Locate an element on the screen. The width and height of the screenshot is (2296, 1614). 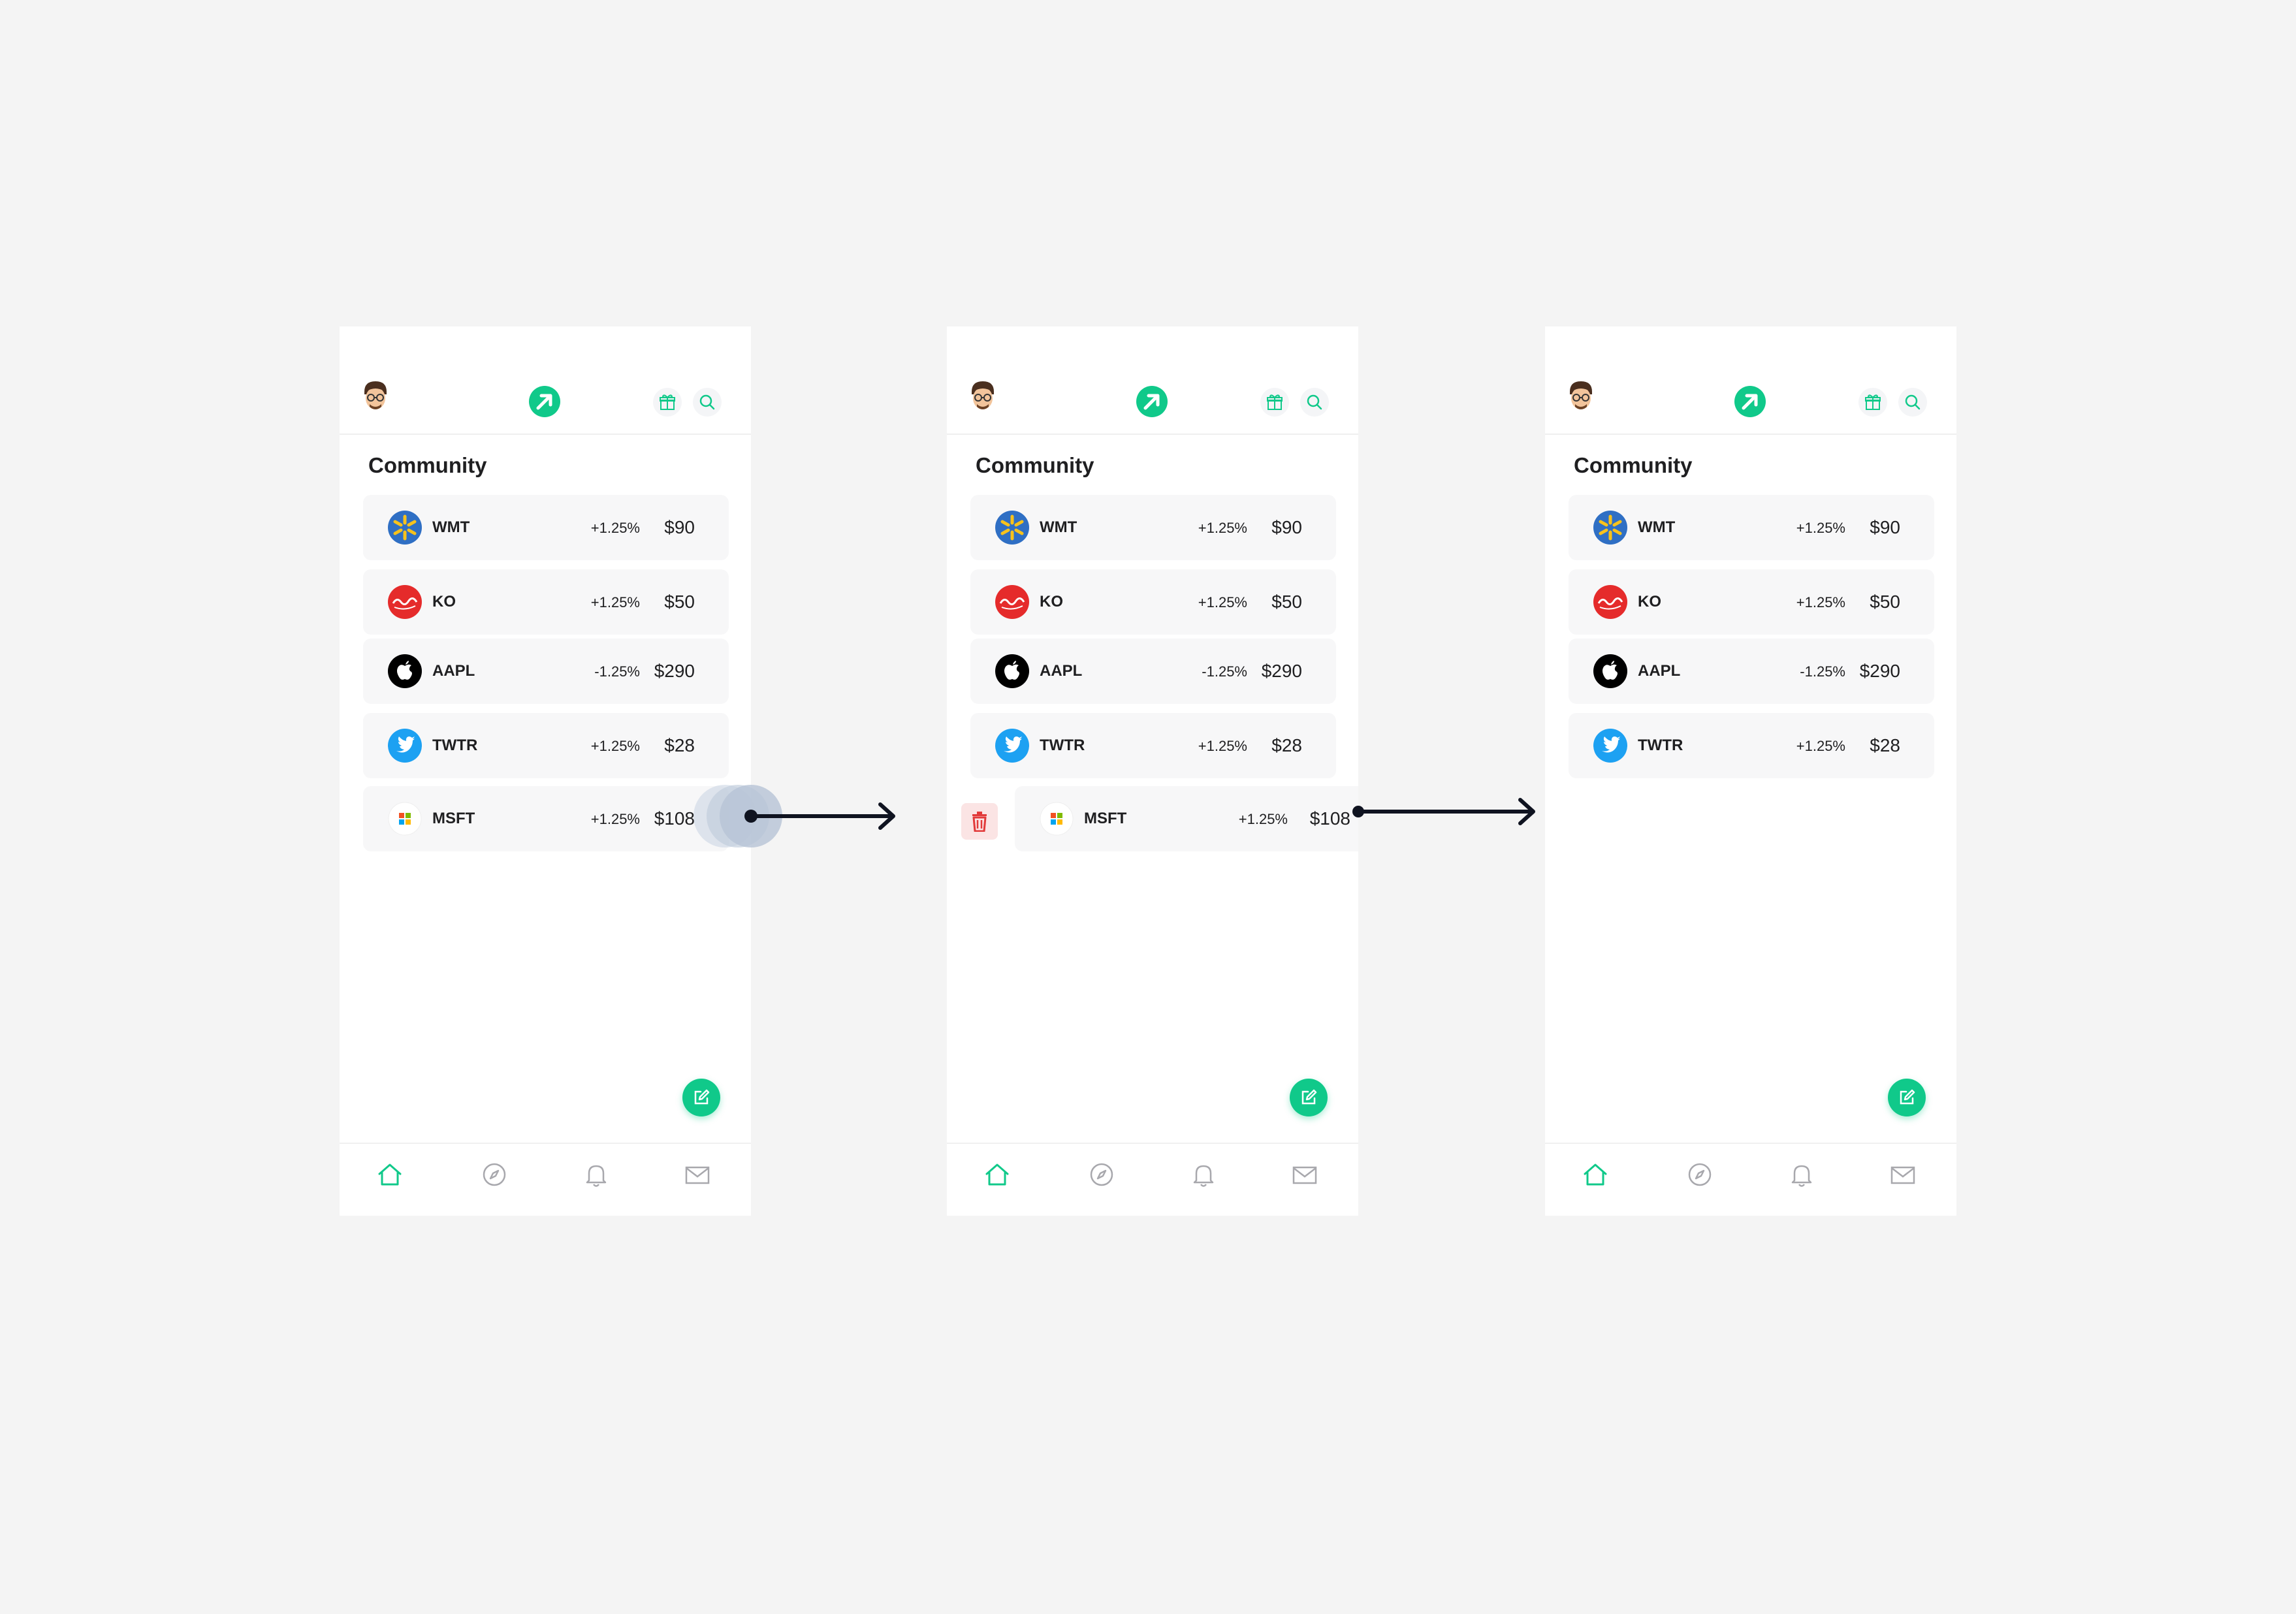
stock-row-msft: MSFT +1.25% $108 is located at coordinates (546, 819).